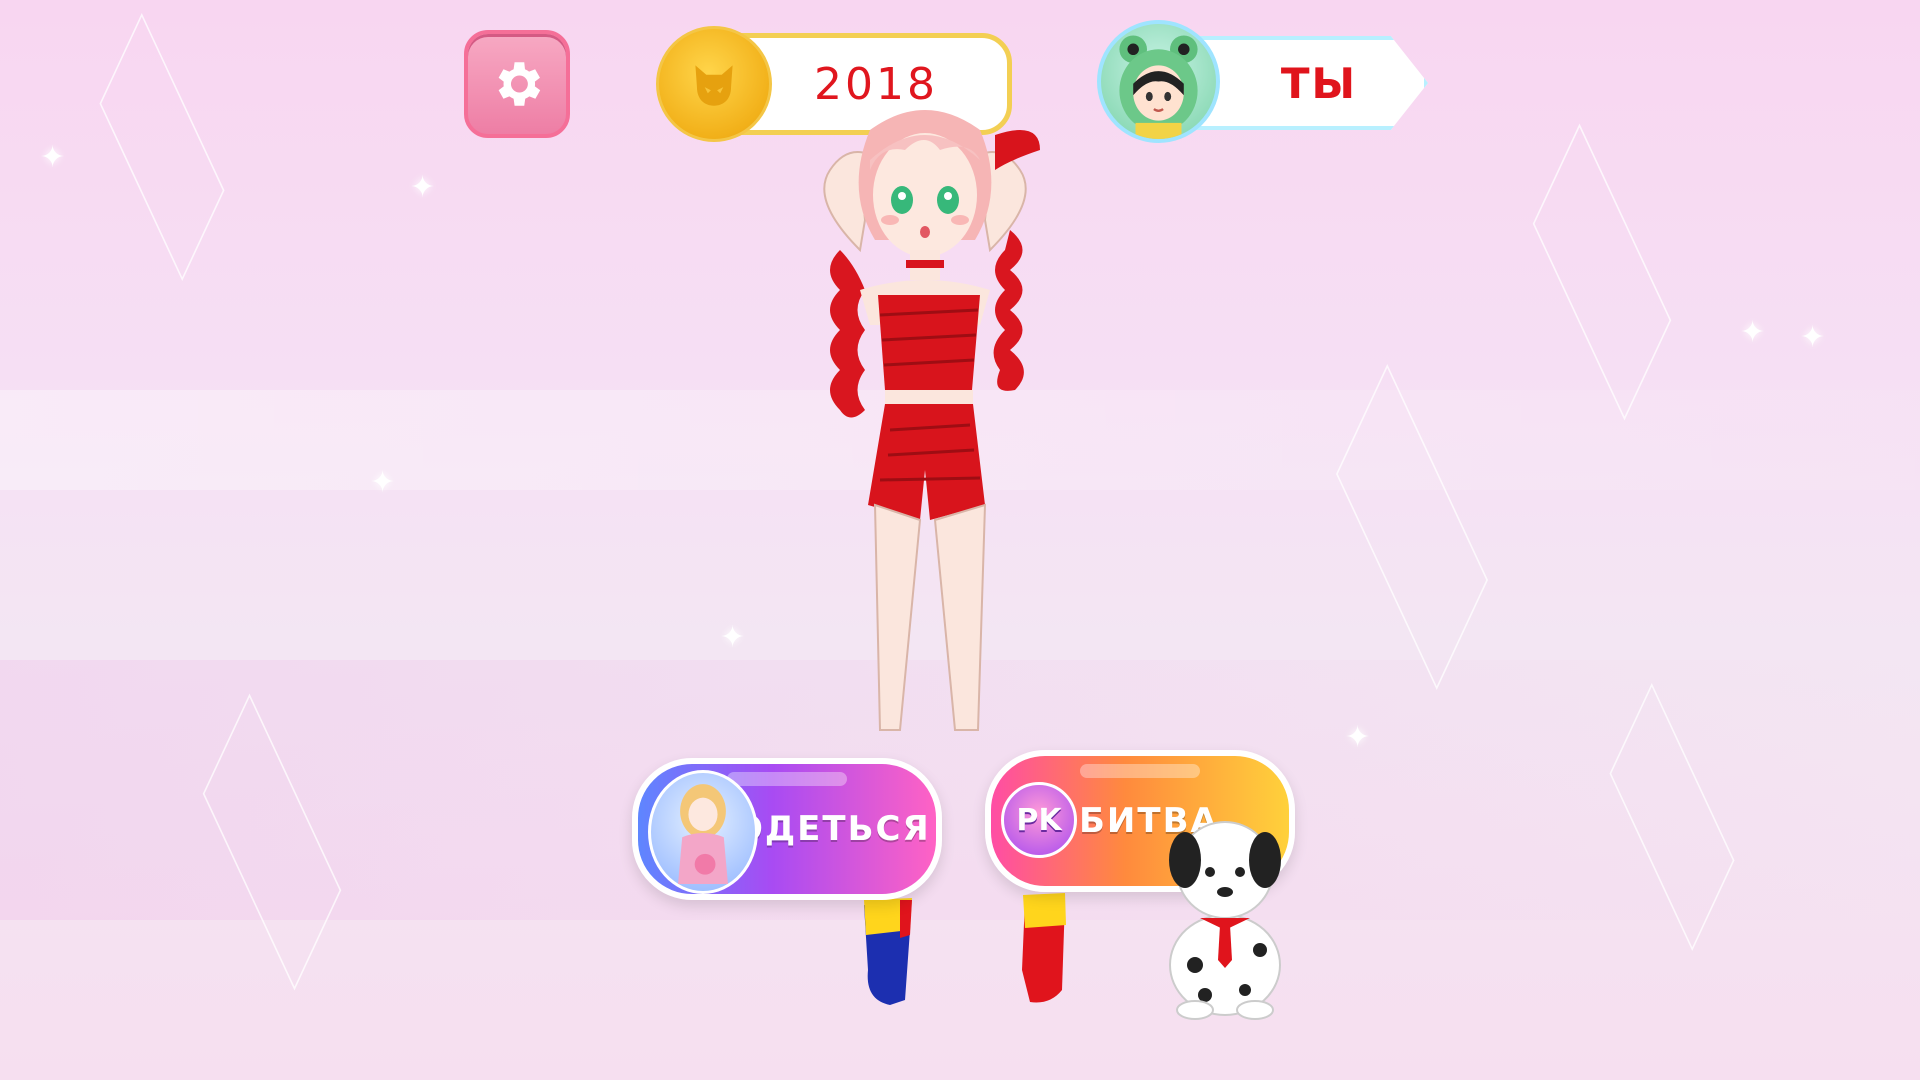  What do you see at coordinates (876, 84) in the screenshot?
I see `coin-value: 2018` at bounding box center [876, 84].